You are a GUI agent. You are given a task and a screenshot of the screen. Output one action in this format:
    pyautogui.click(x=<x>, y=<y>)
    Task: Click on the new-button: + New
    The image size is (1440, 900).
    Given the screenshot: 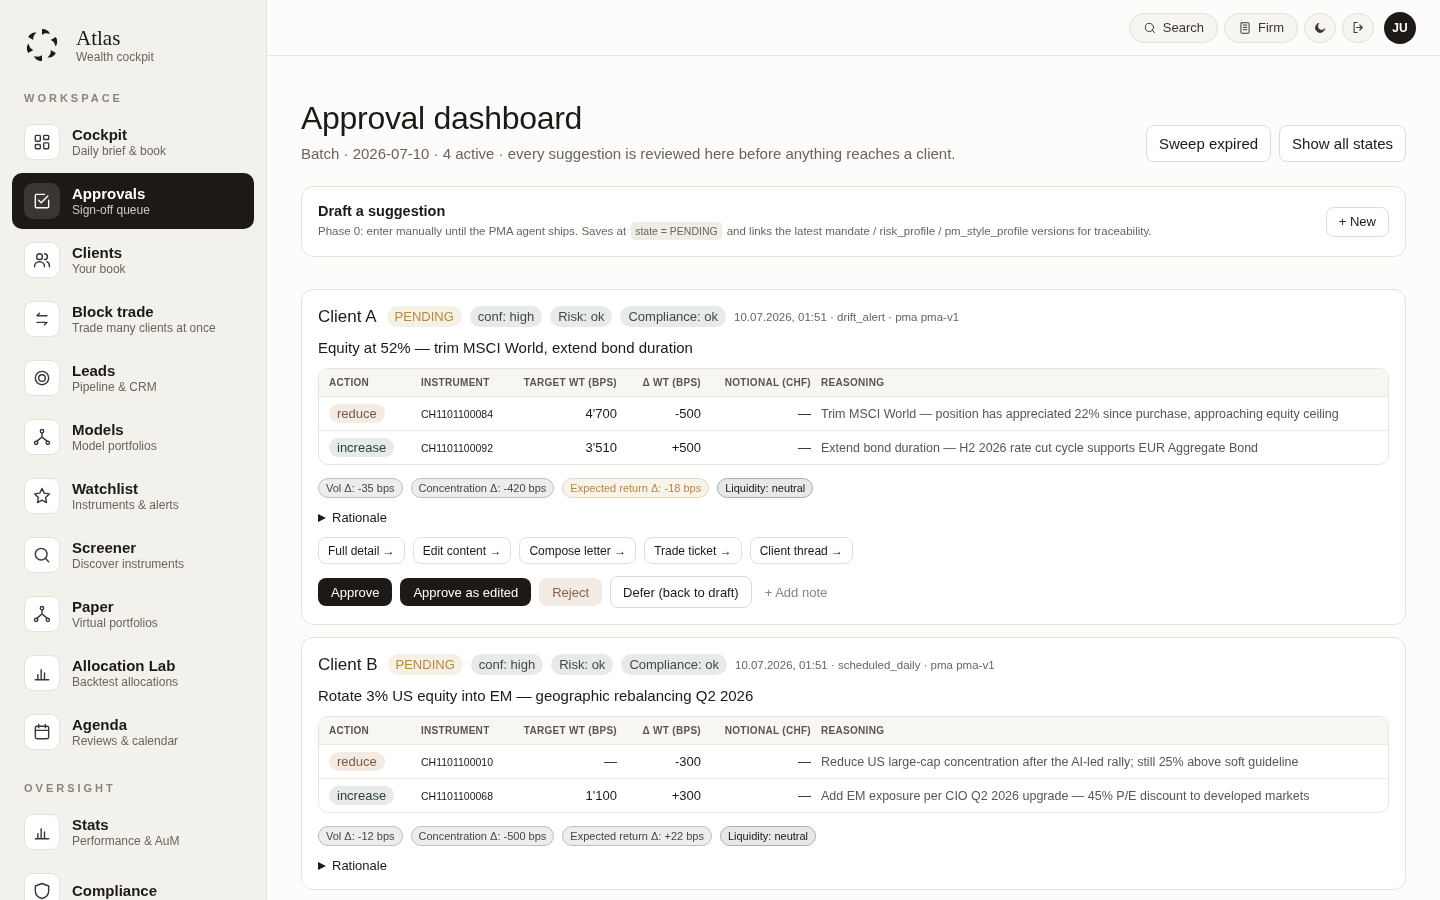 What is the action you would take?
    pyautogui.click(x=1357, y=221)
    